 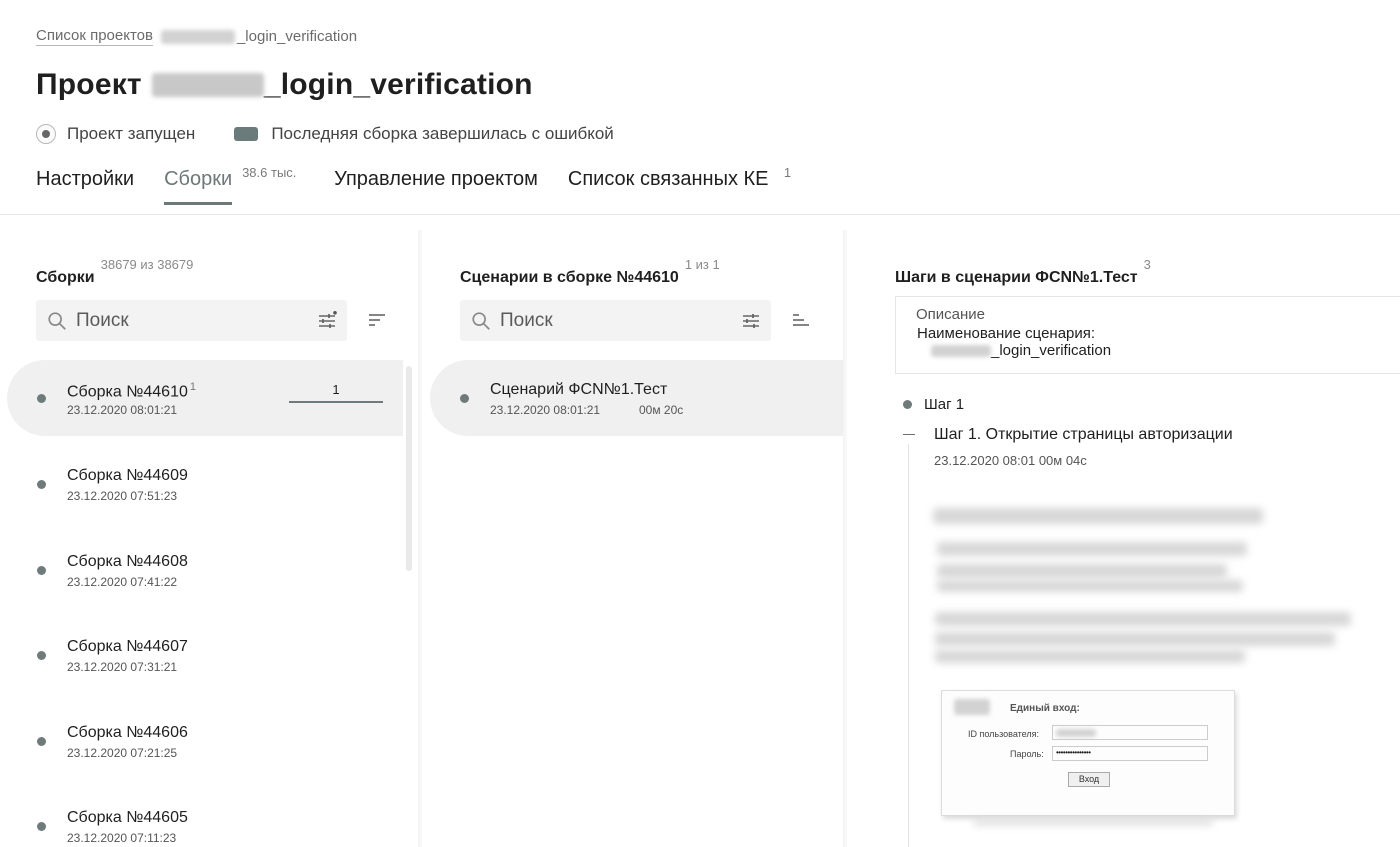 I want to click on scenario-duration: 00м 20с, so click(x=661, y=410).